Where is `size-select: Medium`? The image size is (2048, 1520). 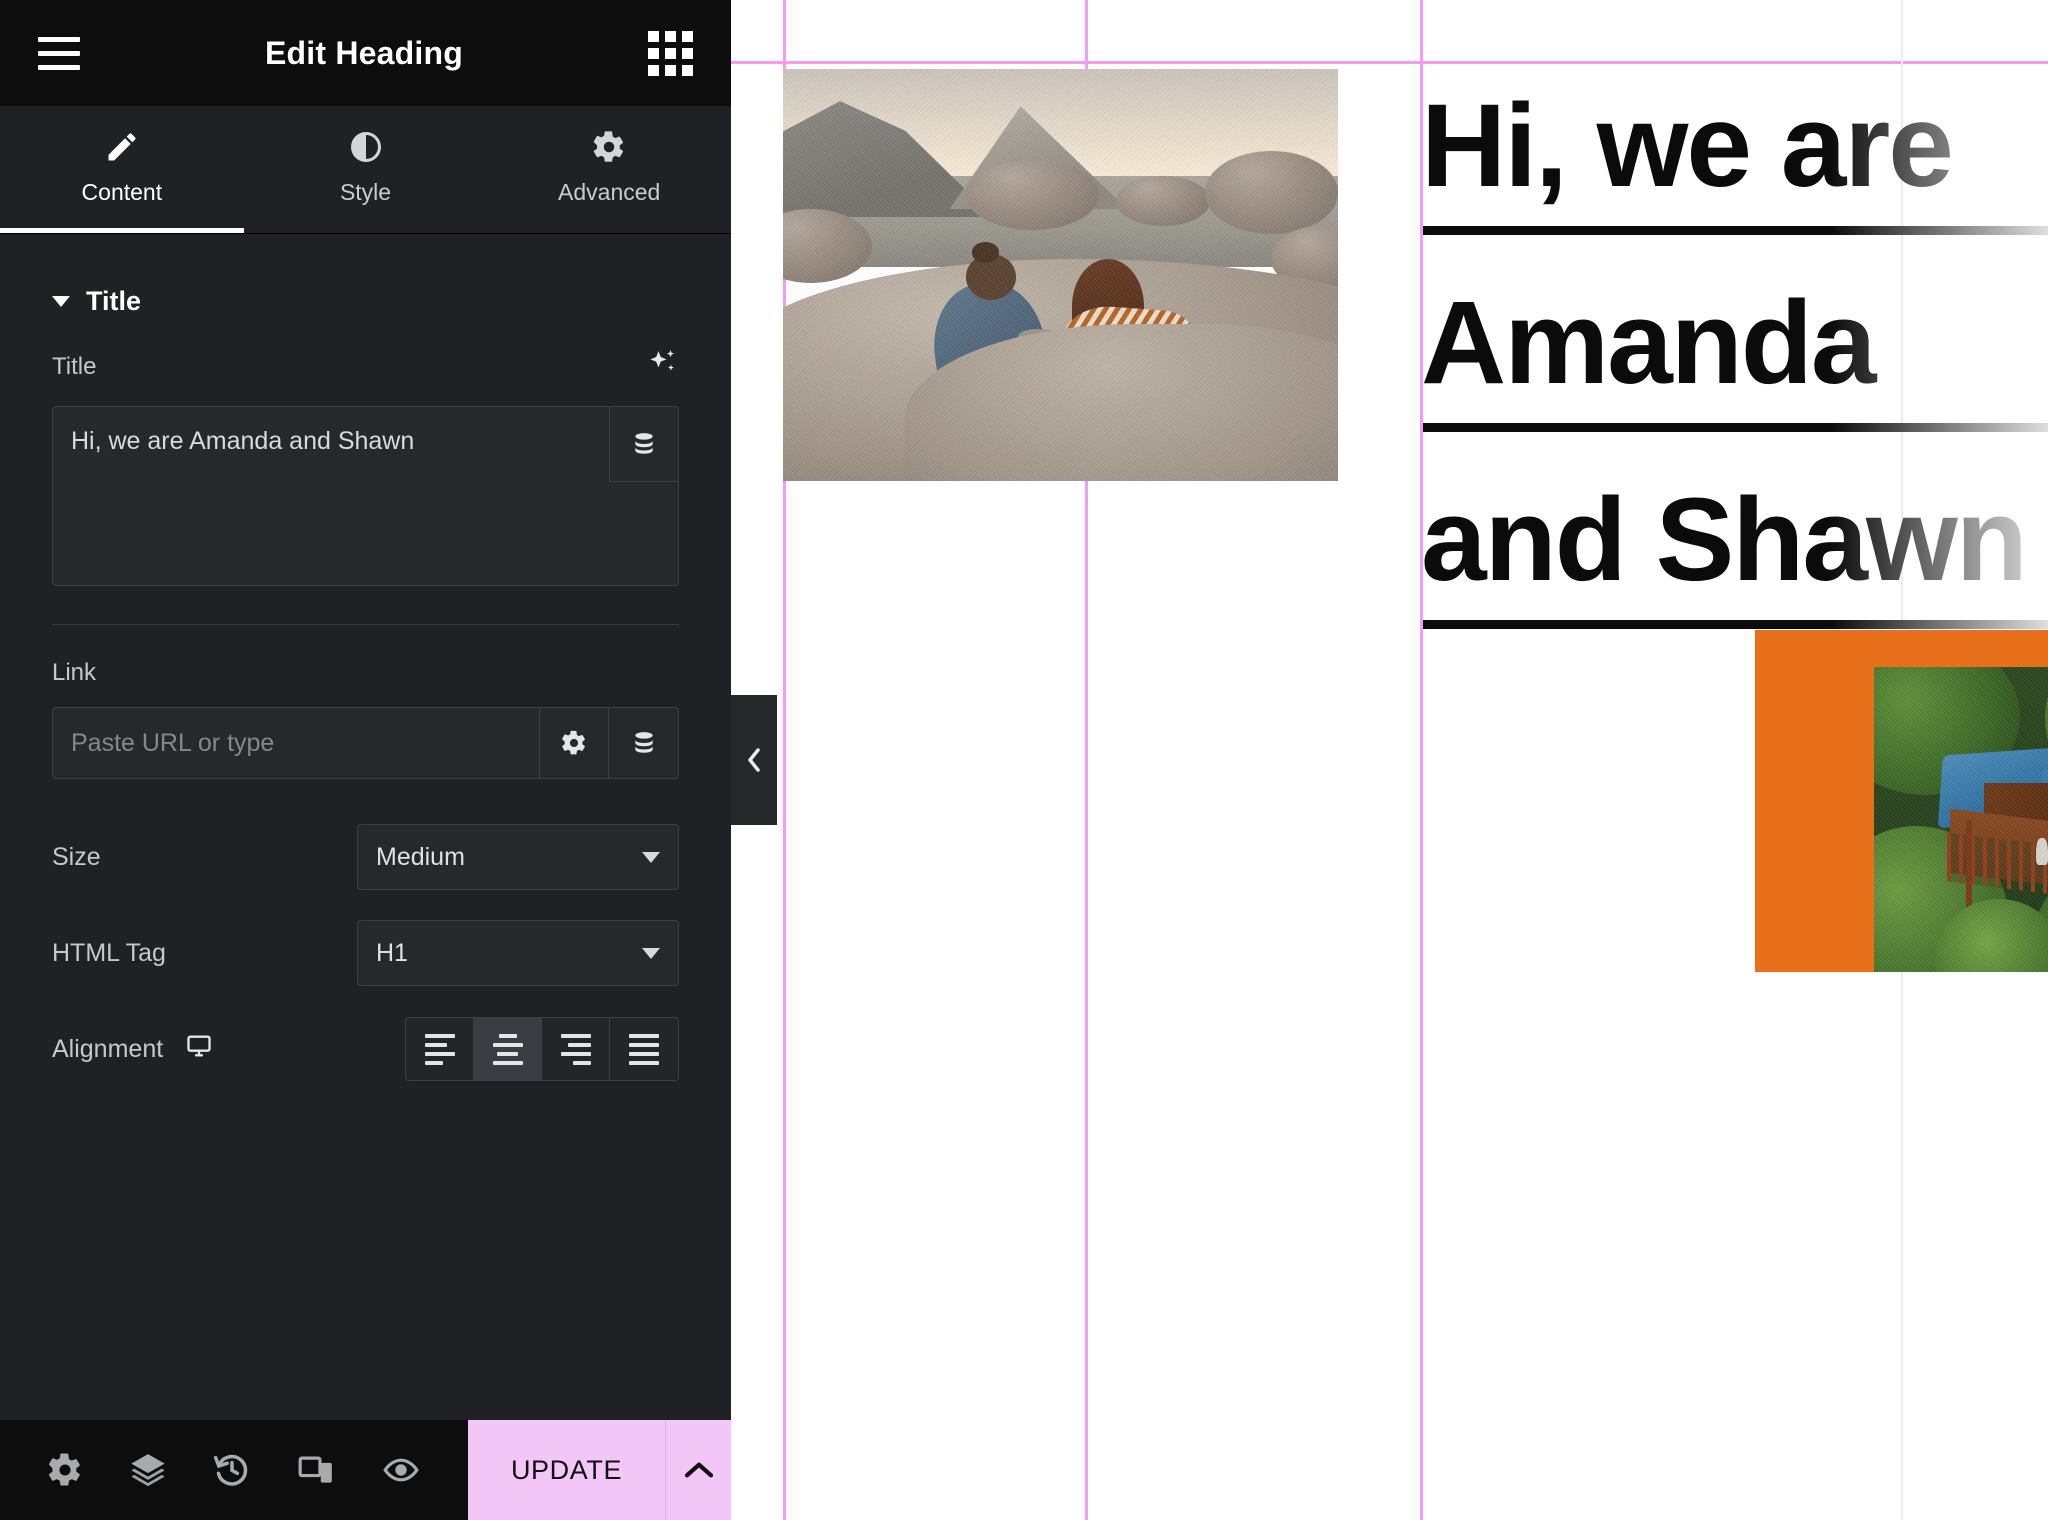 size-select: Medium is located at coordinates (518, 857).